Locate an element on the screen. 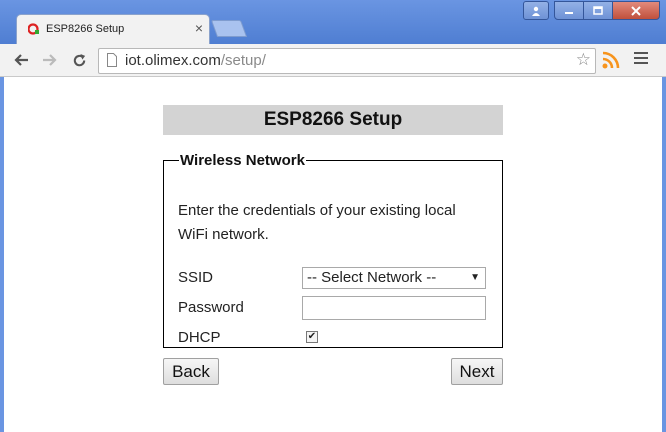 This screenshot has height=432, width=666. back-button: Back is located at coordinates (191, 371).